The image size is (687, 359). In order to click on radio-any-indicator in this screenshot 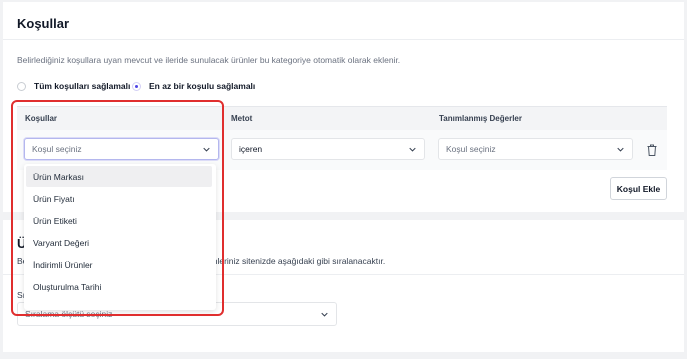, I will do `click(136, 86)`.